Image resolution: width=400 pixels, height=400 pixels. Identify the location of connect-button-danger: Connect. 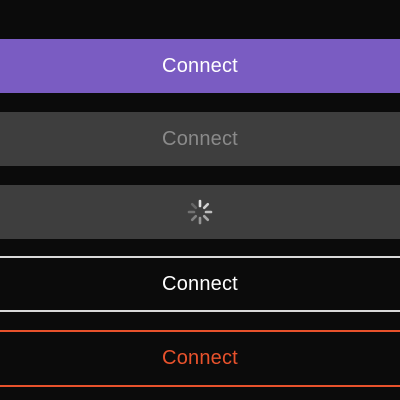
(200, 358).